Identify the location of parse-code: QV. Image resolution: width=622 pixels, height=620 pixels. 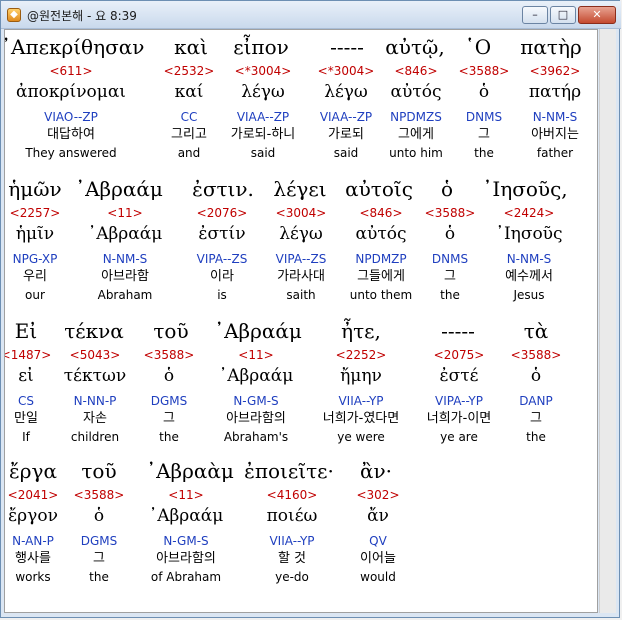
(378, 541).